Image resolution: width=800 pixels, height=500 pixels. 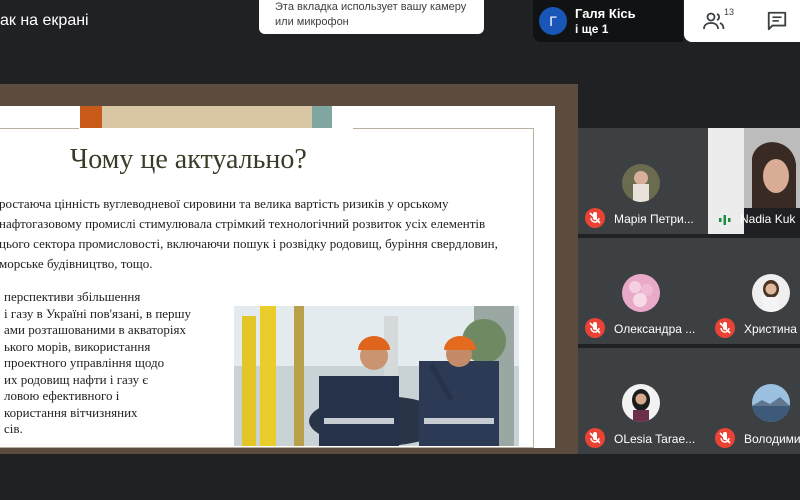 What do you see at coordinates (62, 395) in the screenshot?
I see `slide-line: ловою ефективного і` at bounding box center [62, 395].